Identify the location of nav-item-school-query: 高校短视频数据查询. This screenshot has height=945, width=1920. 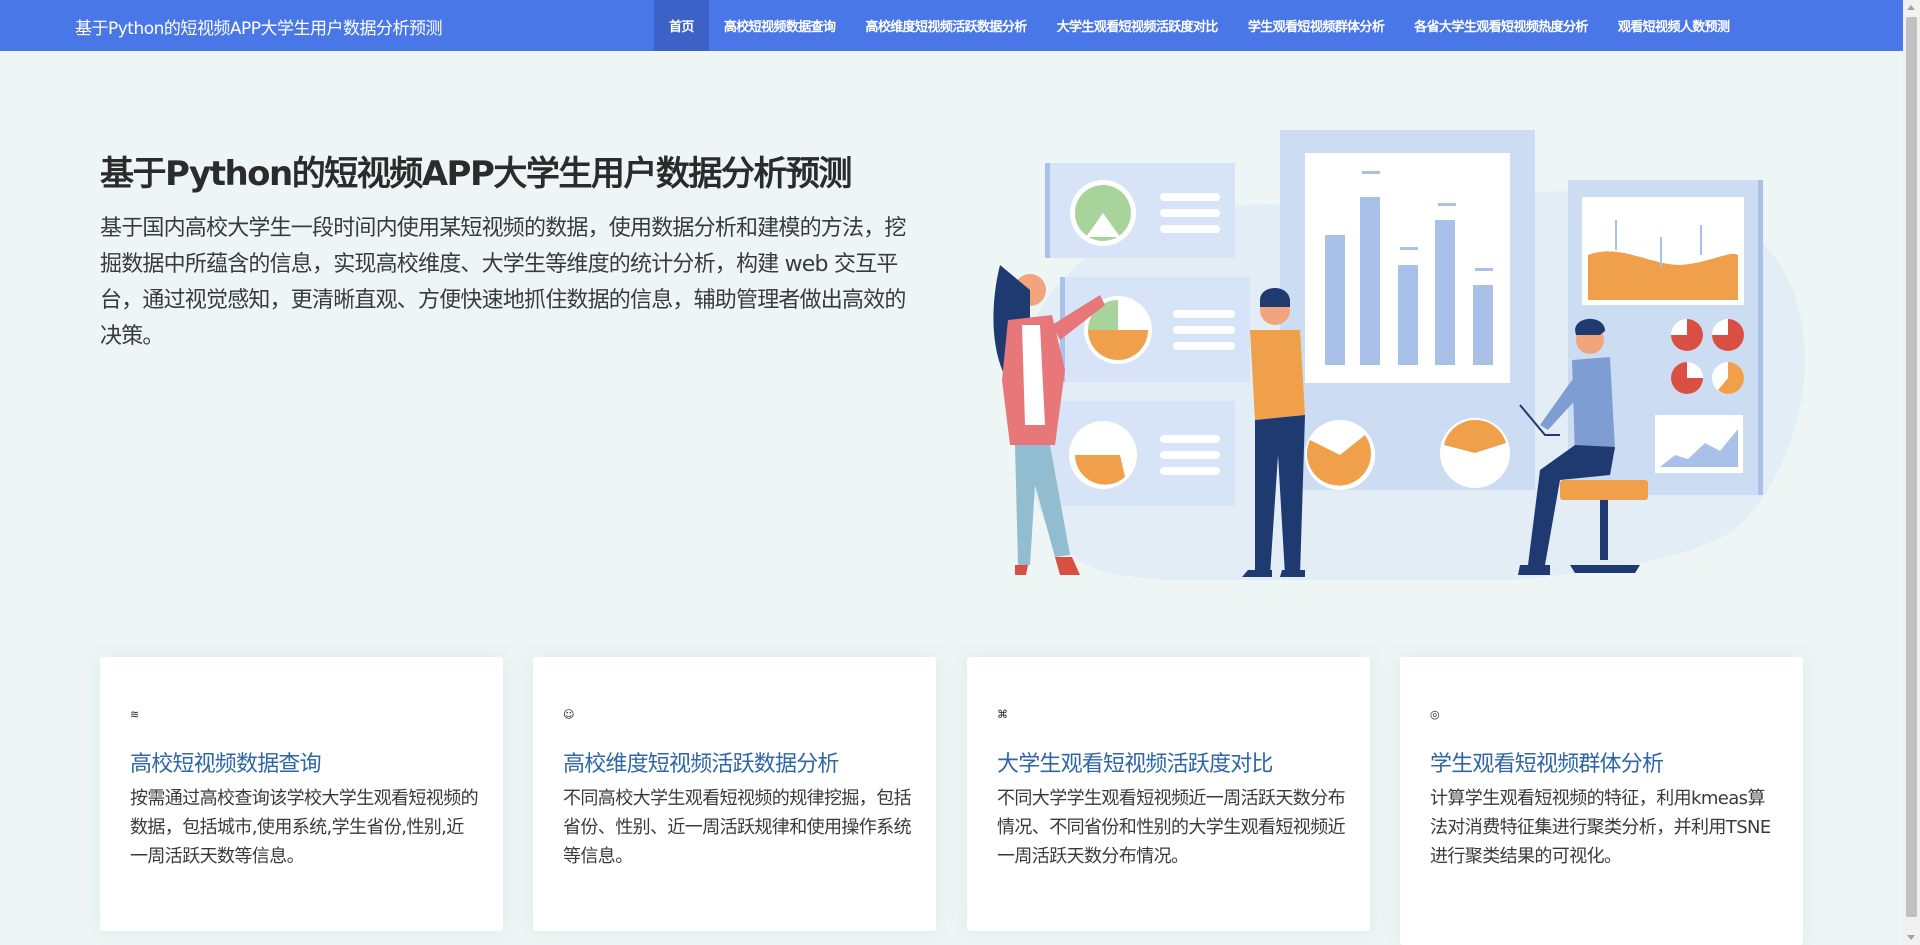
(780, 25).